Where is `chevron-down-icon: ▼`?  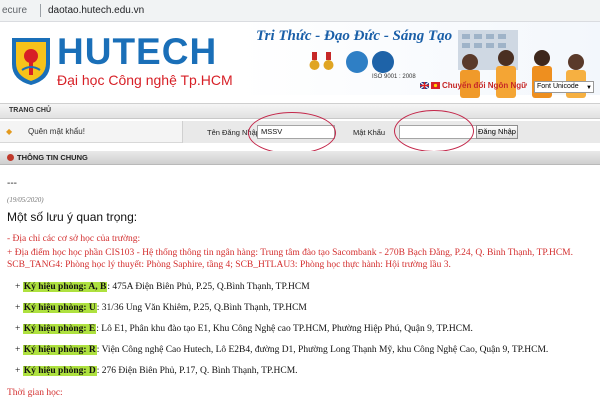
chevron-down-icon: ▼ is located at coordinates (589, 88).